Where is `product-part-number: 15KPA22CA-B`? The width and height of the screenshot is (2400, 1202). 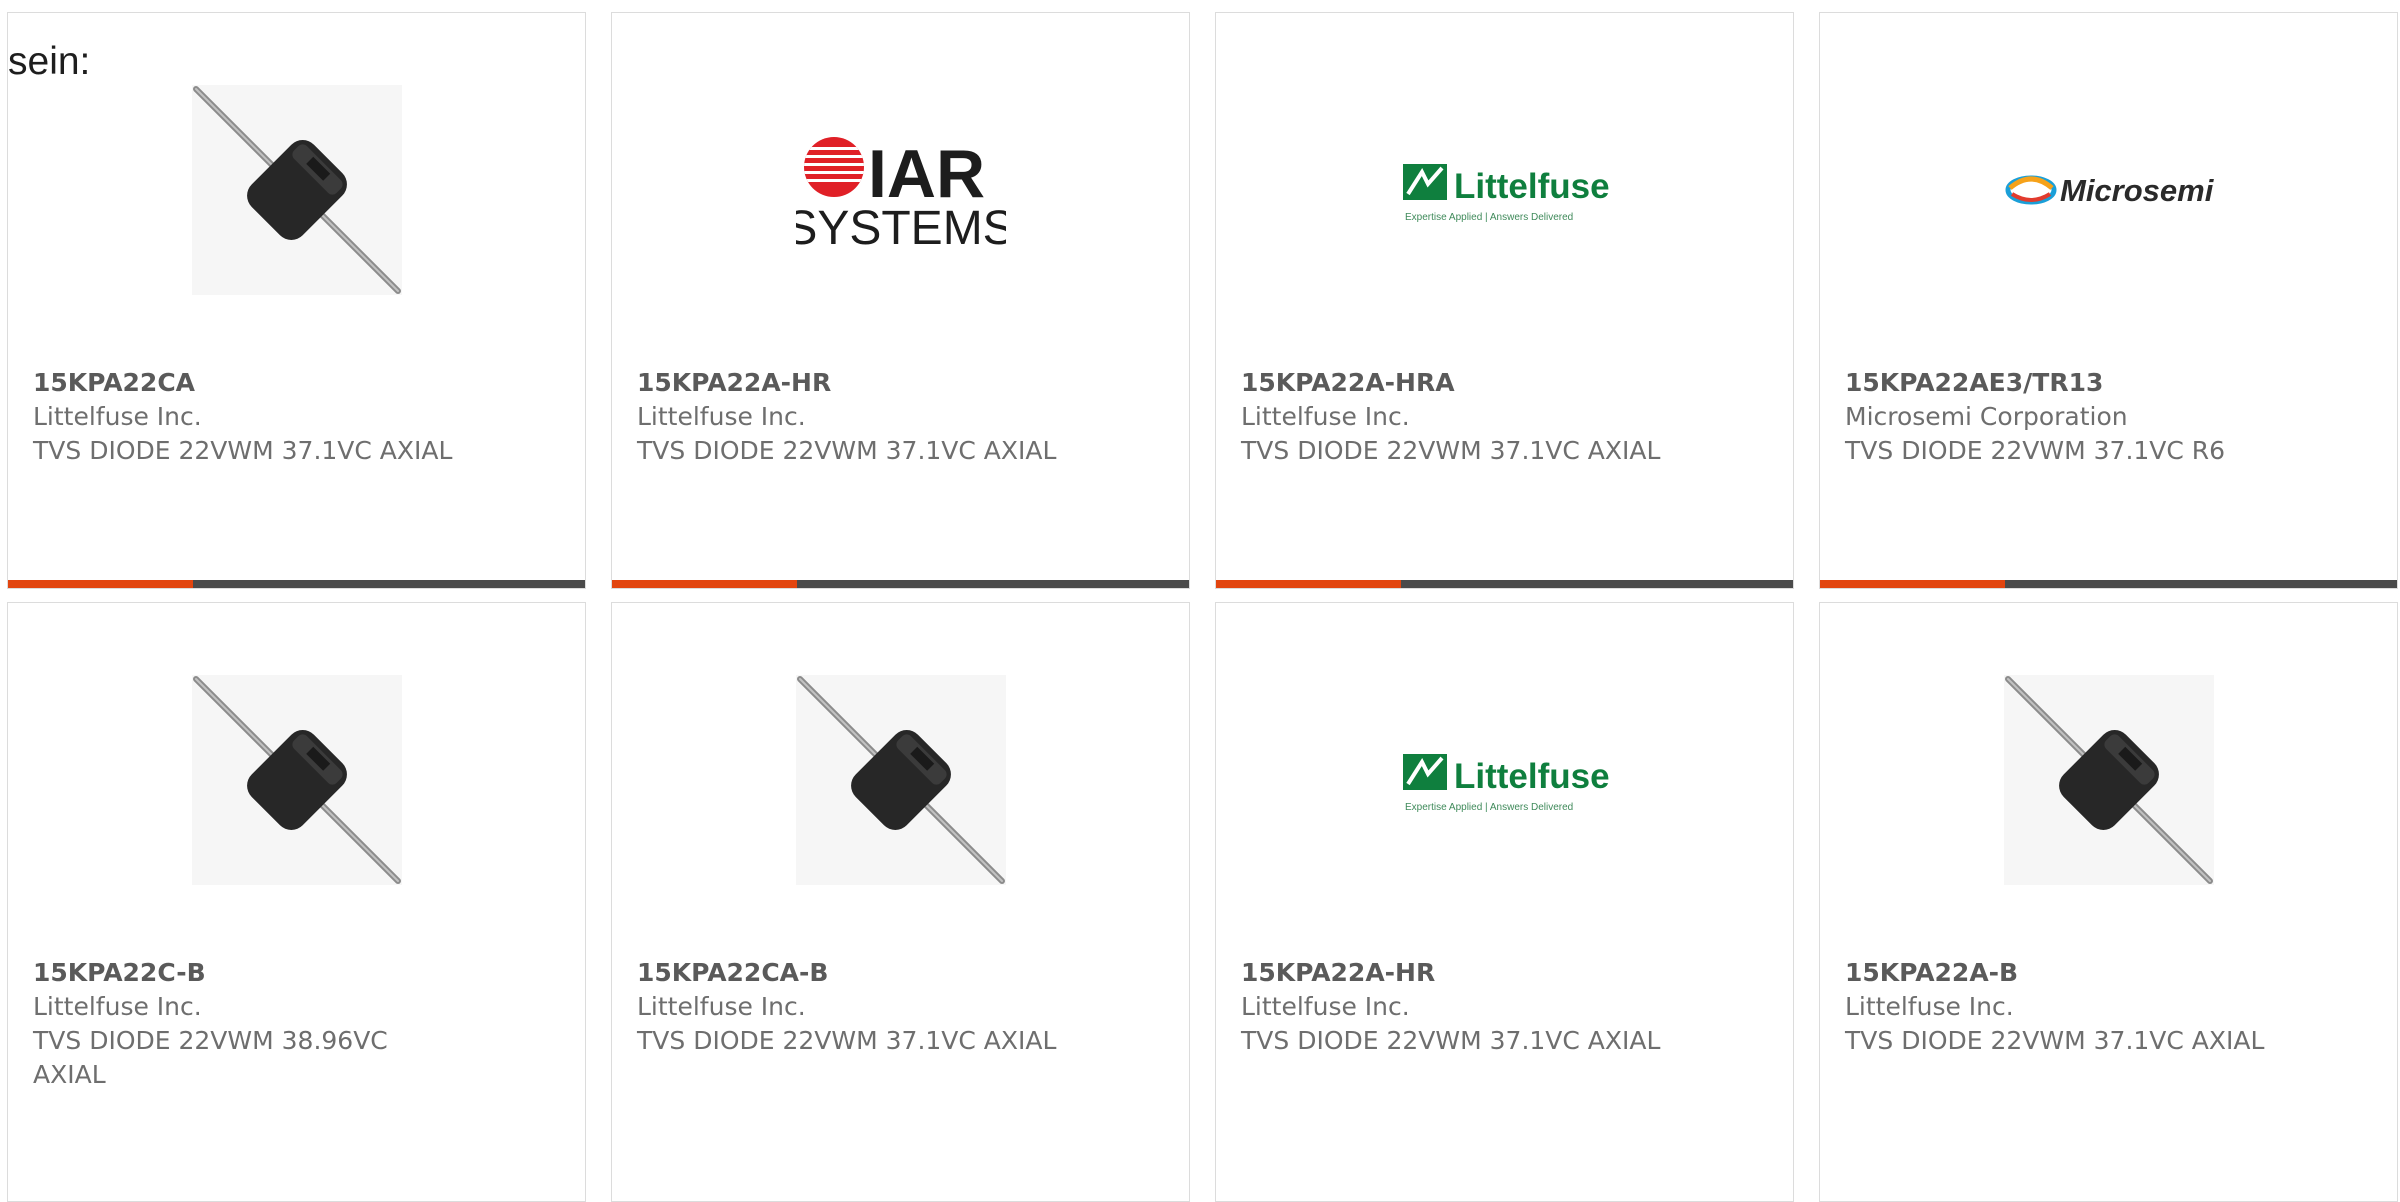
product-part-number: 15KPA22CA-B is located at coordinates (900, 973).